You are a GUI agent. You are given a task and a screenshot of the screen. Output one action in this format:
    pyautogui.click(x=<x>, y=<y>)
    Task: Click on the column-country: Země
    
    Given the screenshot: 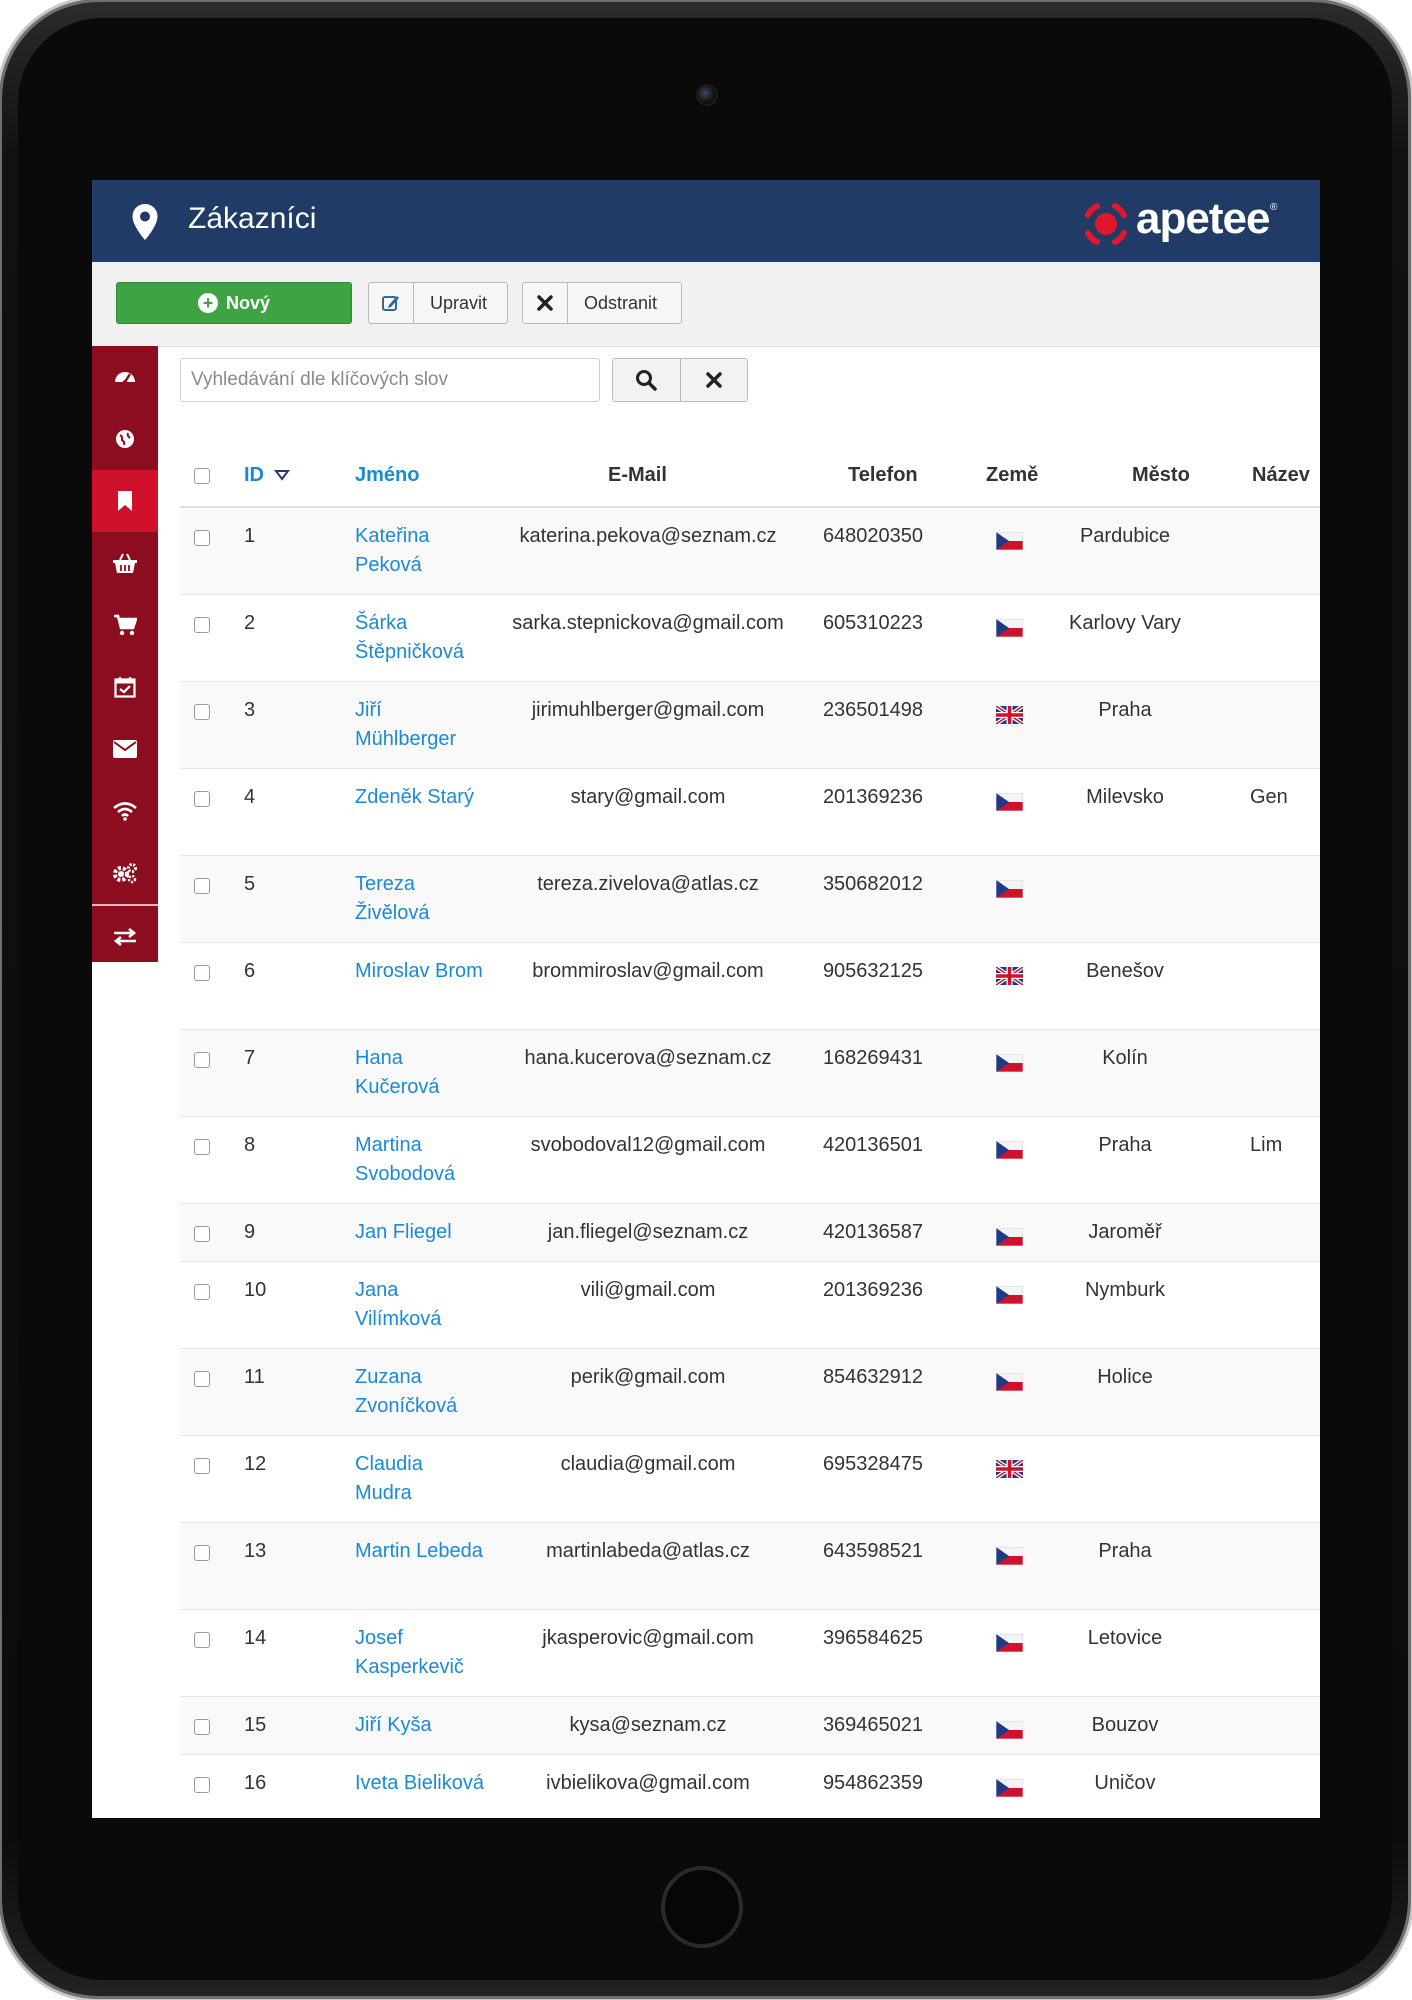 What is the action you would take?
    pyautogui.click(x=1012, y=475)
    